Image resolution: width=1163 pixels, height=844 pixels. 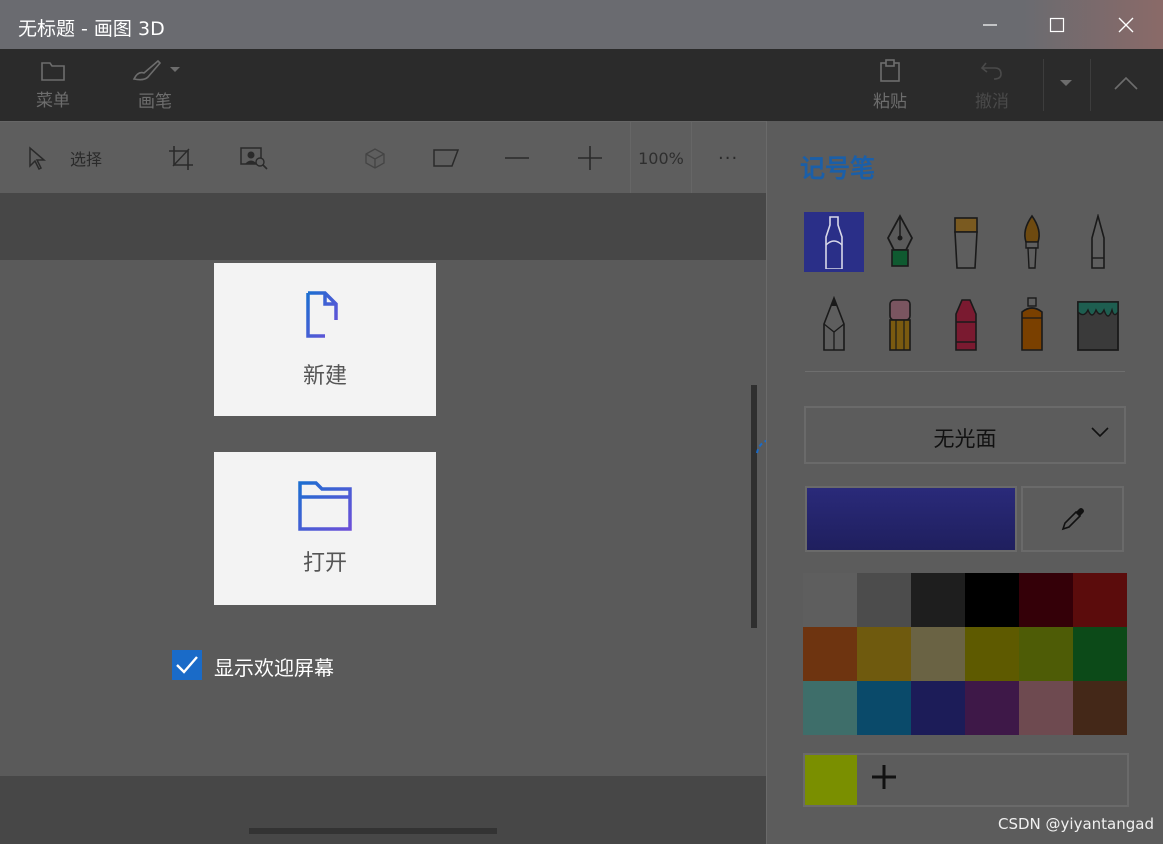 I want to click on select-label: 选择, so click(x=86, y=159).